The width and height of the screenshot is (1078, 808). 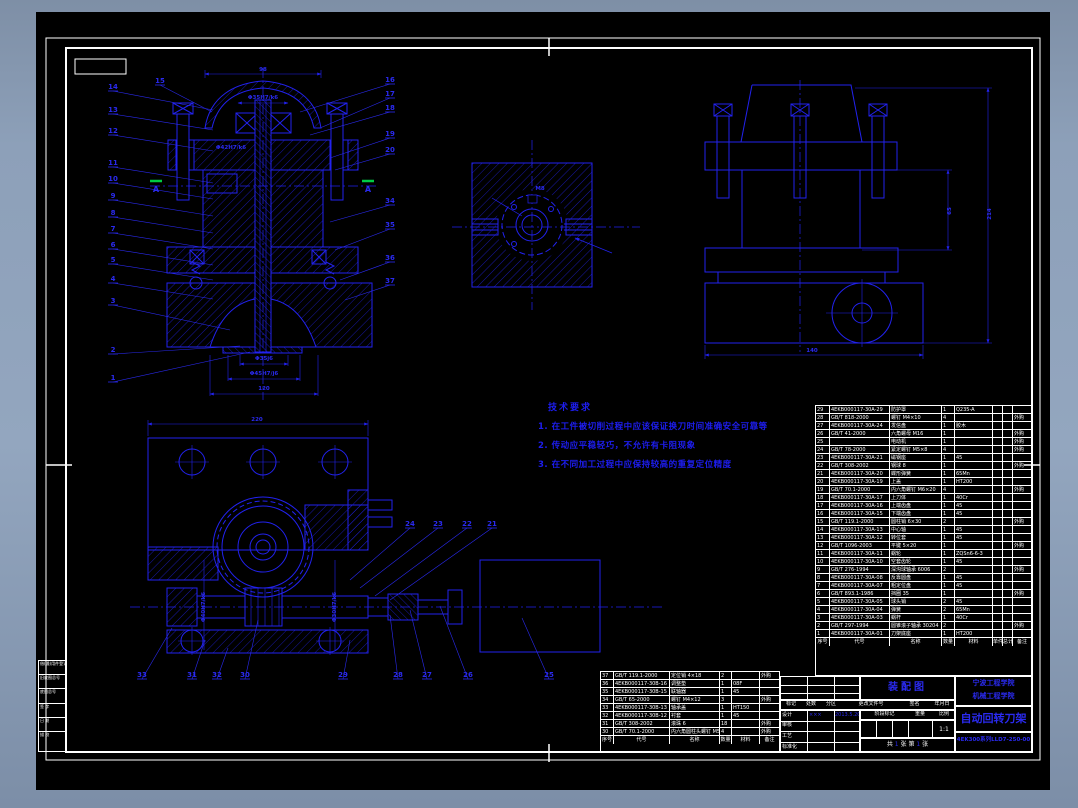 I want to click on bom-cell: GB/T 119.1-2000, so click(x=860, y=521).